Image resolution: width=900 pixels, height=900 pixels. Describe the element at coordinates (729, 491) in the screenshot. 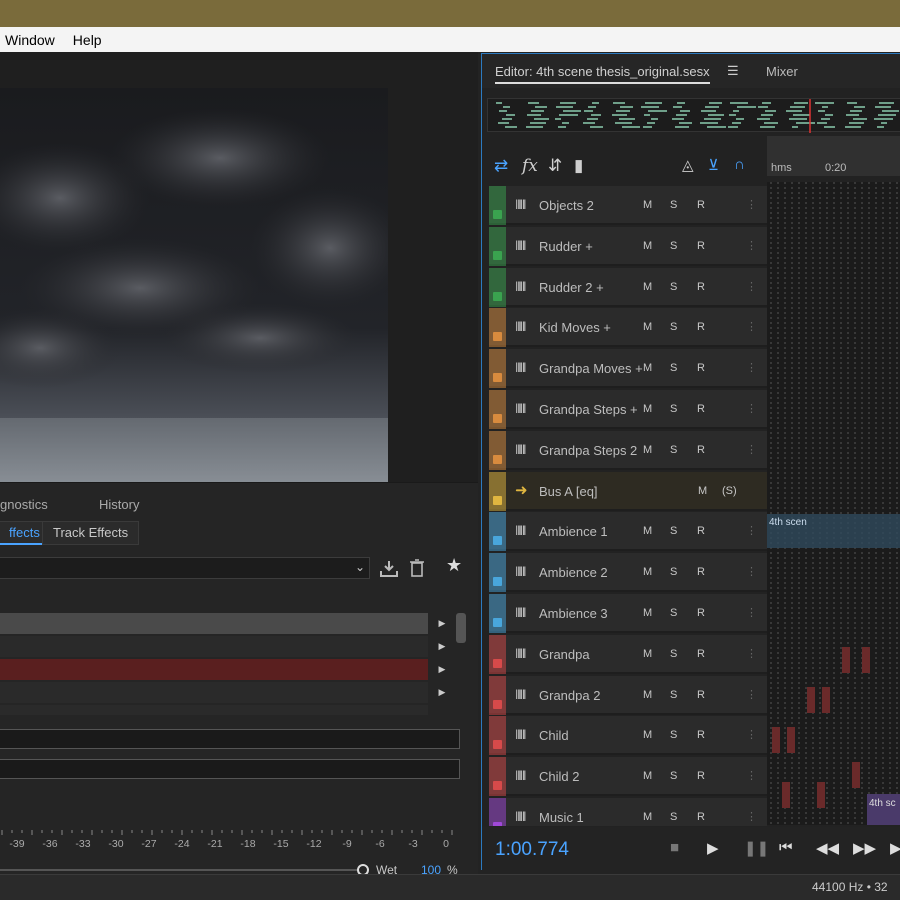

I see `solo-safe-button: (S)` at that location.